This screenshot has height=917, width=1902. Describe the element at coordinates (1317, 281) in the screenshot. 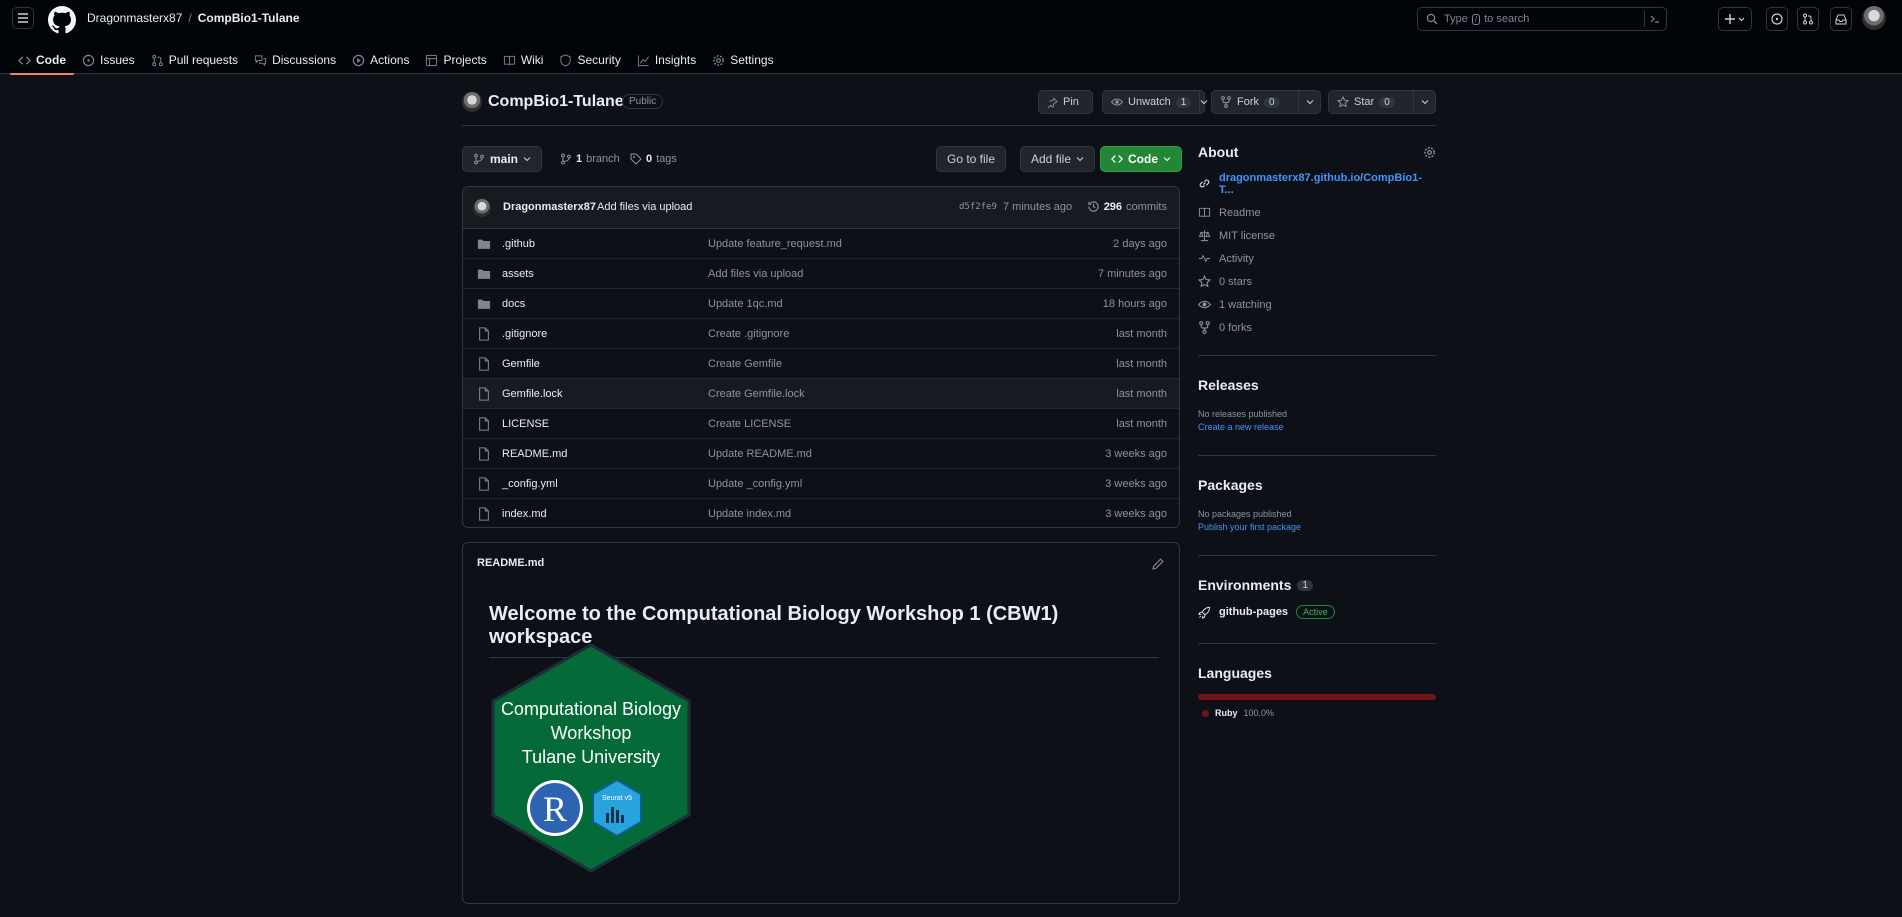

I see `about-stars: 0 stars` at that location.